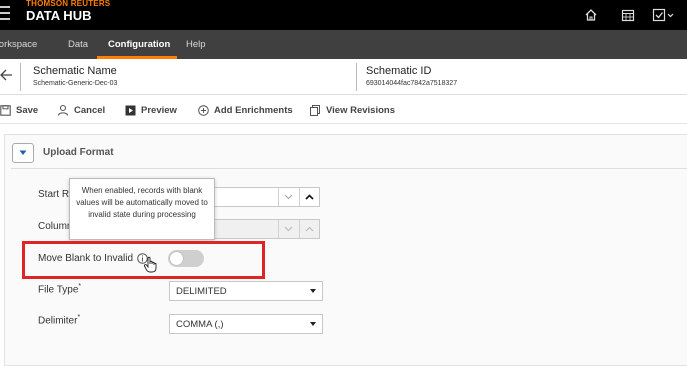 The width and height of the screenshot is (687, 366). What do you see at coordinates (55, 226) in the screenshot?
I see `column-label: Column` at bounding box center [55, 226].